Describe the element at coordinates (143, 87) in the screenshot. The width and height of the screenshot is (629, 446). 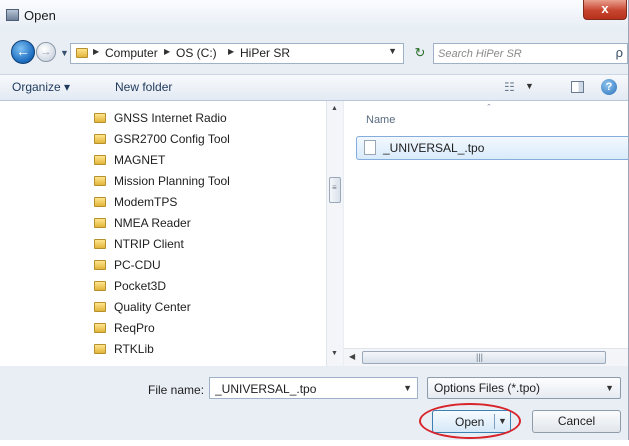
I see `new-folder-button: New folder` at that location.